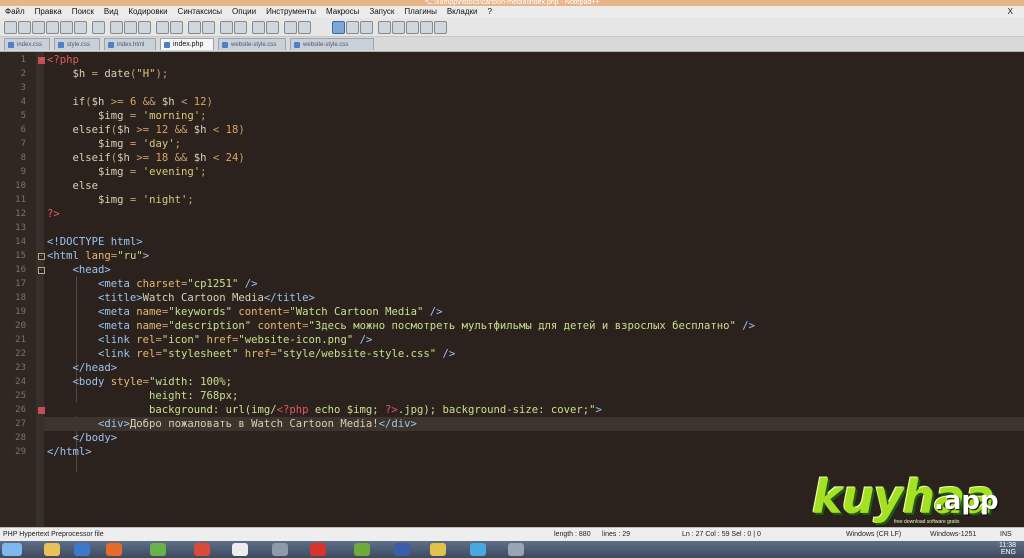 The height and width of the screenshot is (558, 1024). What do you see at coordinates (176, 27) in the screenshot?
I see `redo-icon` at bounding box center [176, 27].